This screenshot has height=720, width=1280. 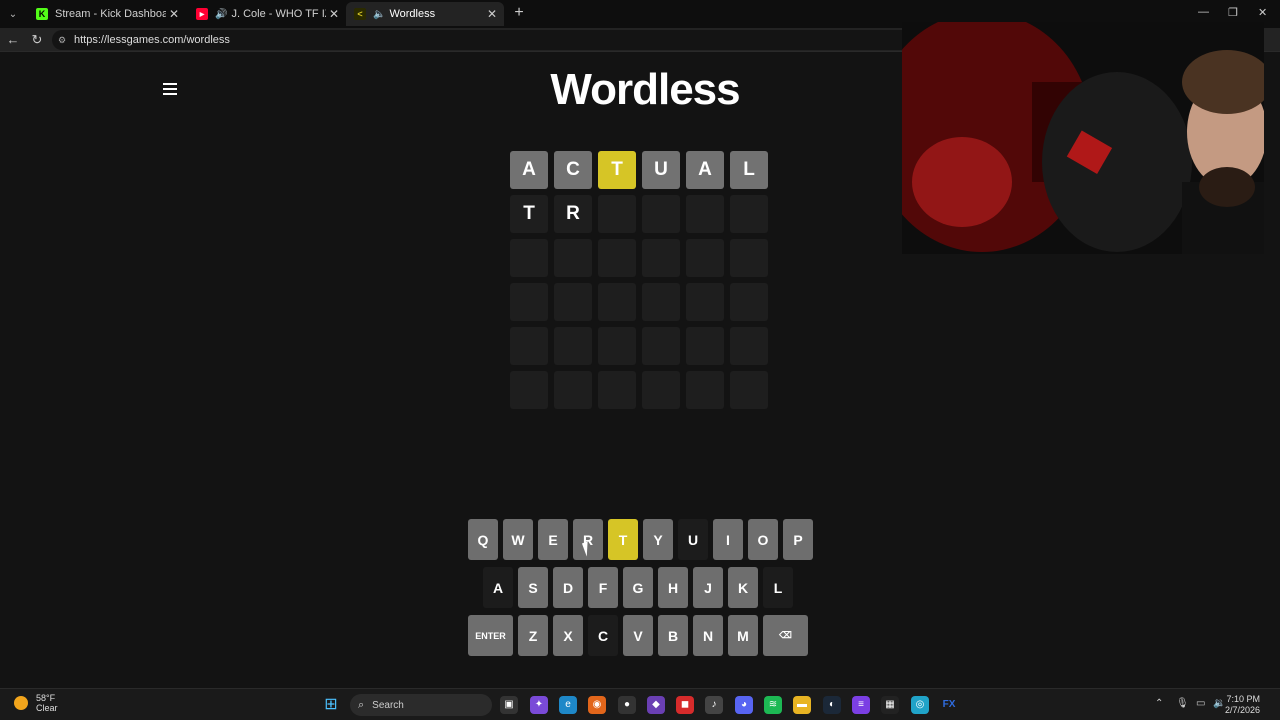 What do you see at coordinates (749, 170) in the screenshot?
I see `grid-cell: L` at bounding box center [749, 170].